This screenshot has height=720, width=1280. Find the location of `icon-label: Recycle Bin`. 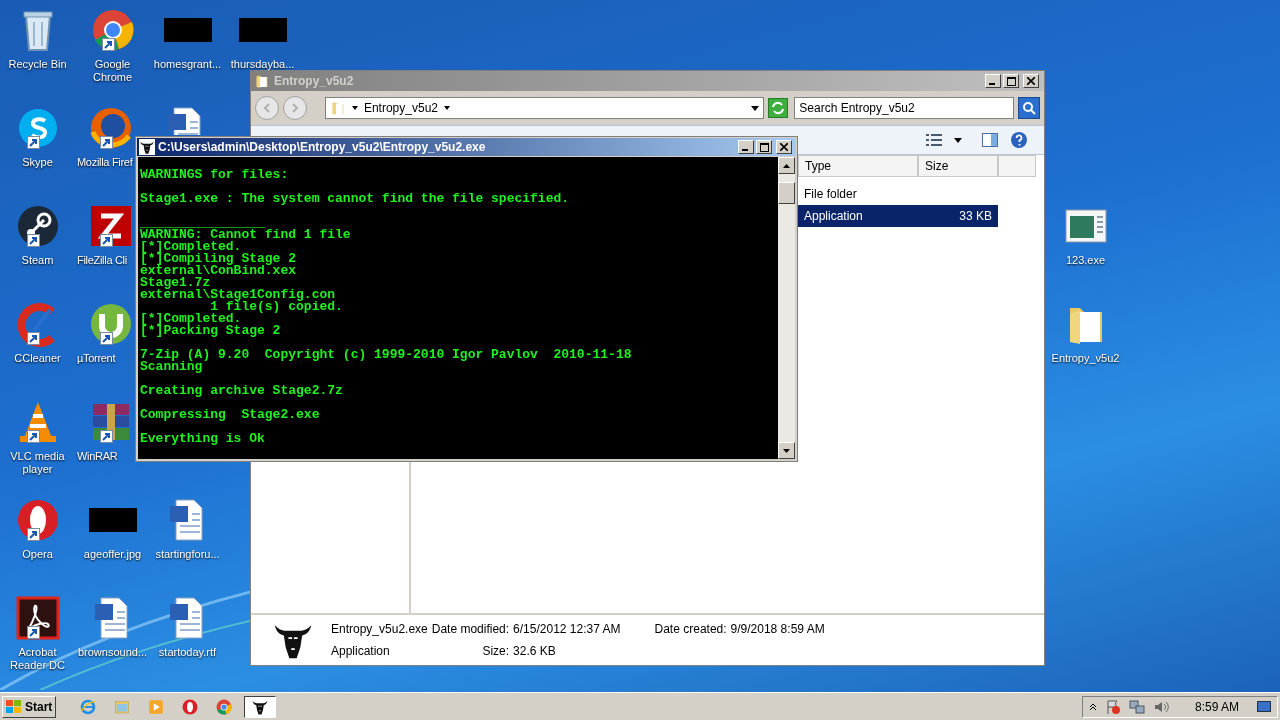

icon-label: Recycle Bin is located at coordinates (37, 64).